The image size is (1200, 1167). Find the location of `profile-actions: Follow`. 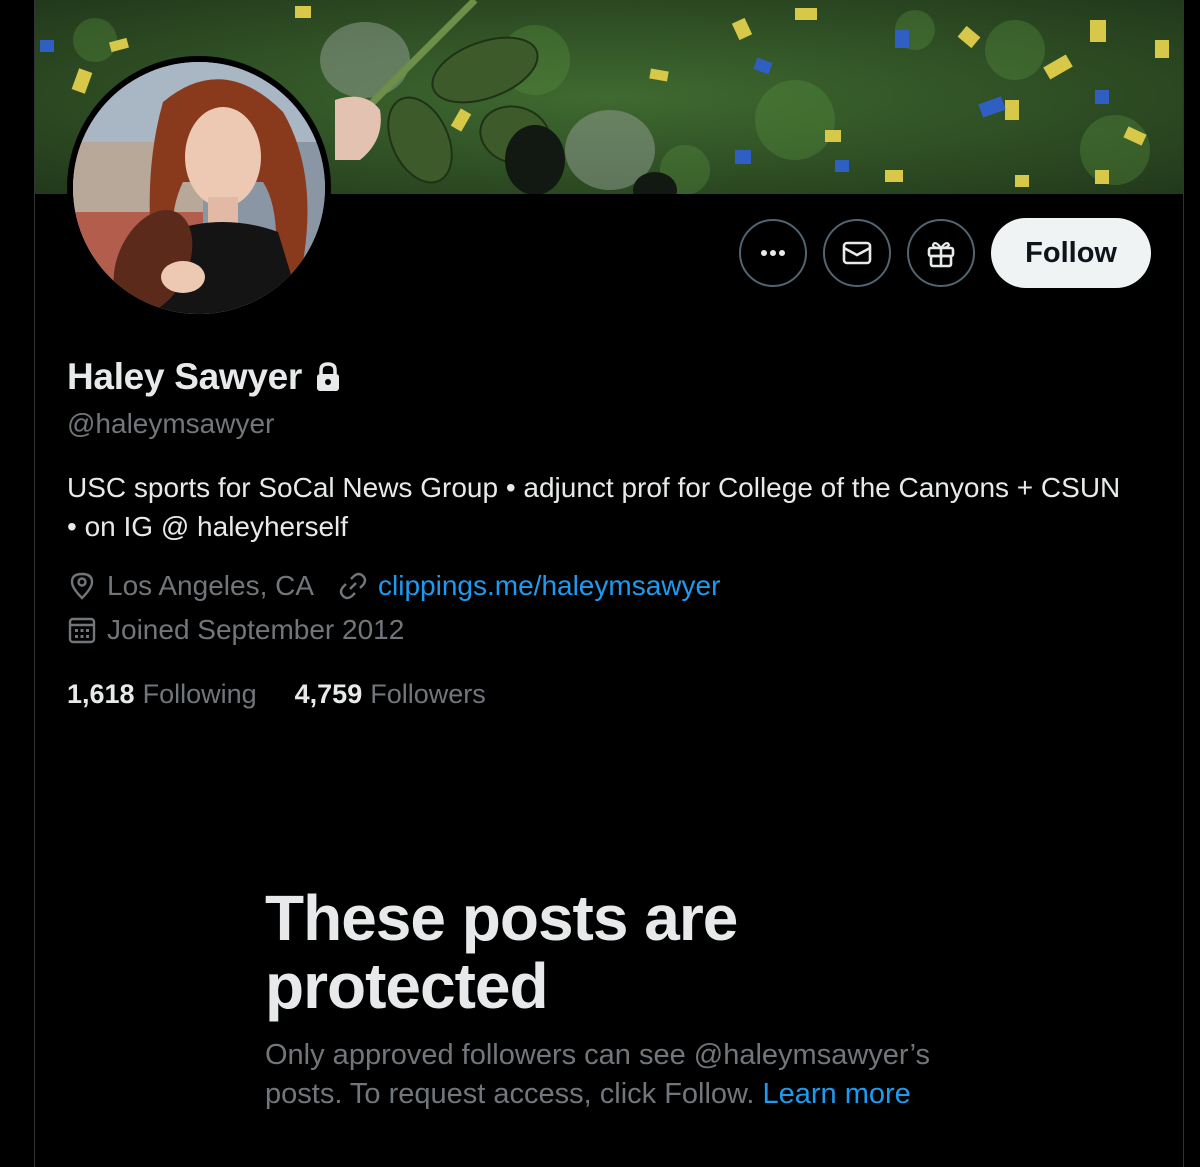

profile-actions: Follow is located at coordinates (945, 253).